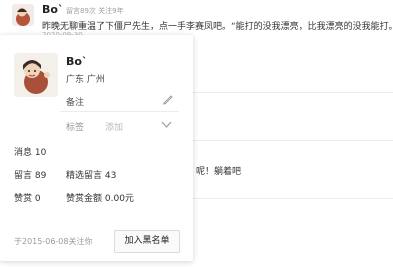 Image resolution: width=393 pixels, height=267 pixels. I want to click on comments-stat: 留言 89, so click(30, 174).